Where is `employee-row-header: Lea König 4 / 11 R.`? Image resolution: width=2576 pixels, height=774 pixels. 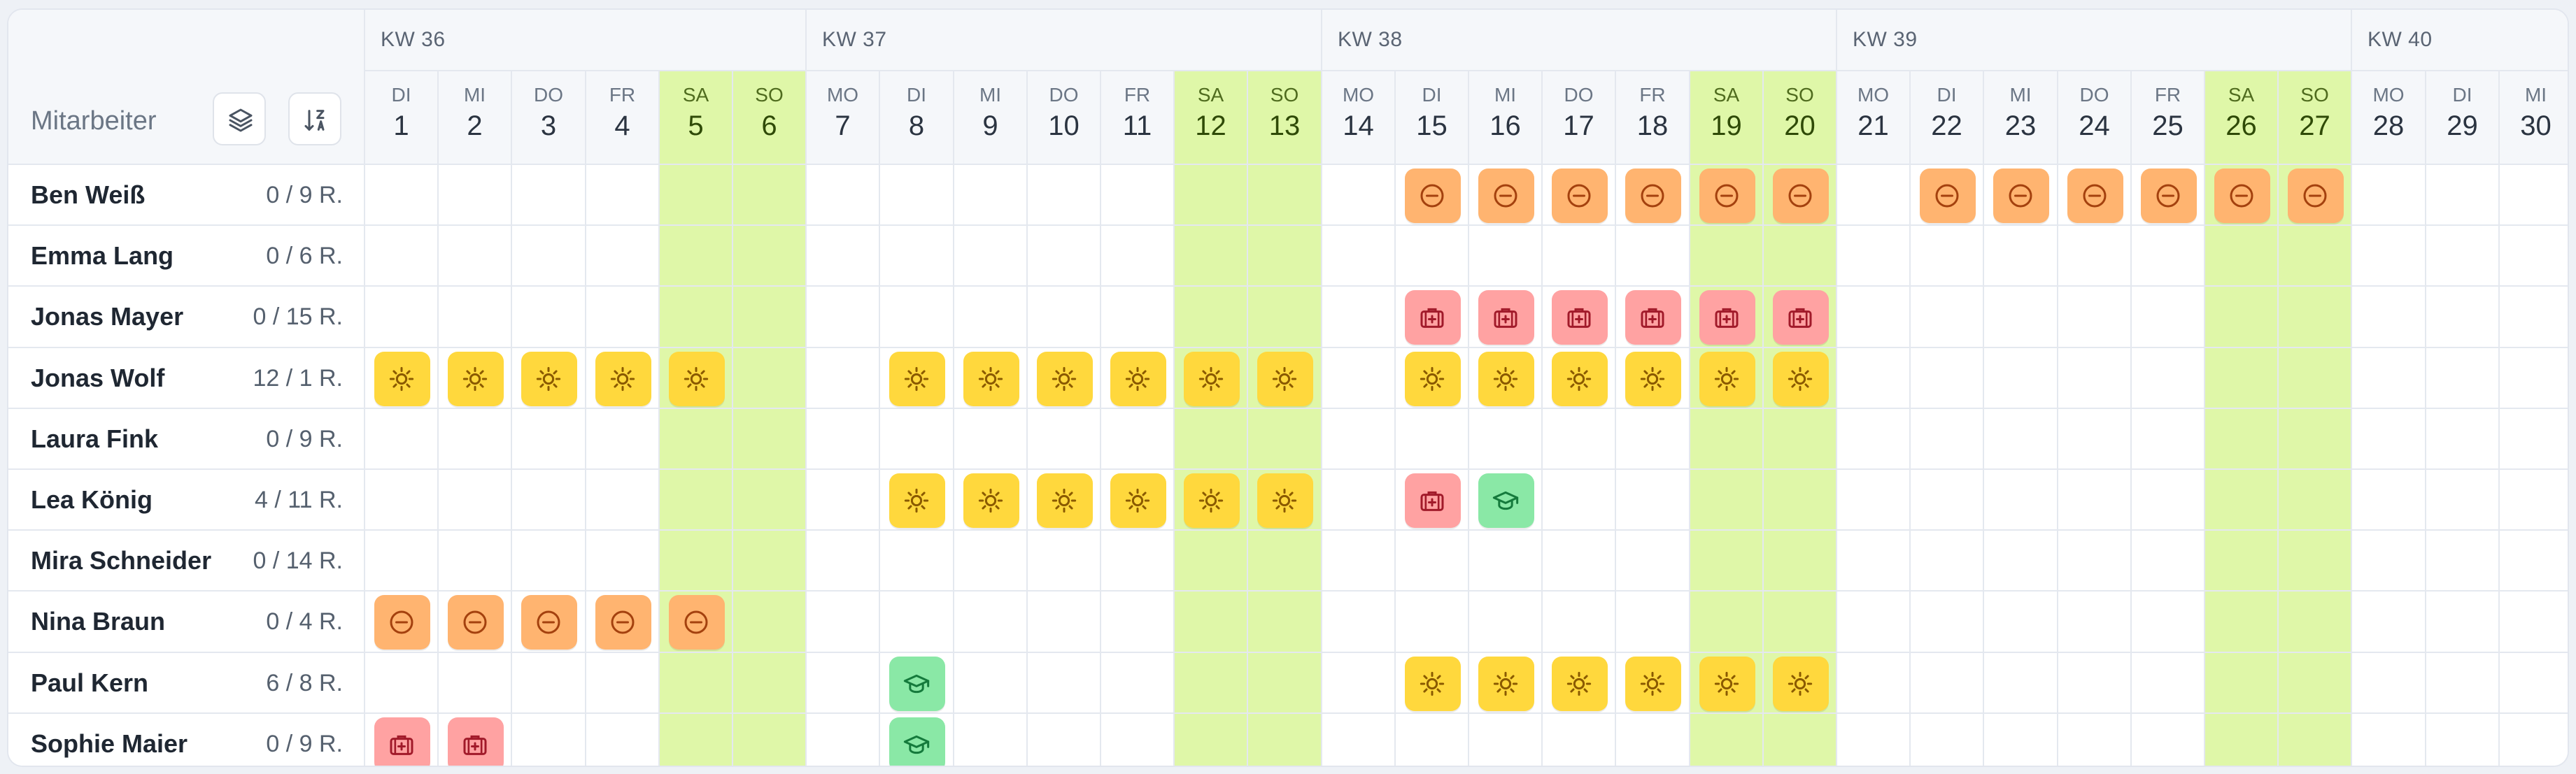
employee-row-header: Lea König 4 / 11 R. is located at coordinates (186, 501).